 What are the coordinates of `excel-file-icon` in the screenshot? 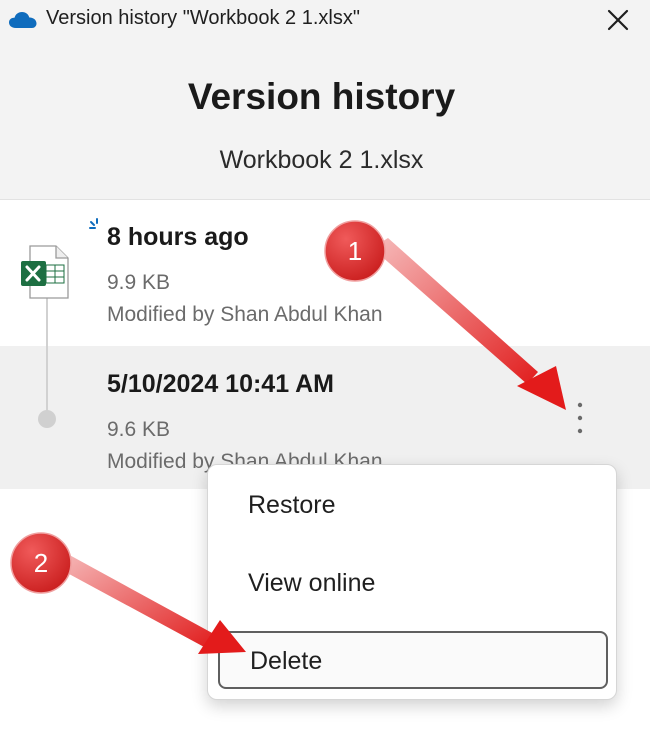 It's located at (45, 274).